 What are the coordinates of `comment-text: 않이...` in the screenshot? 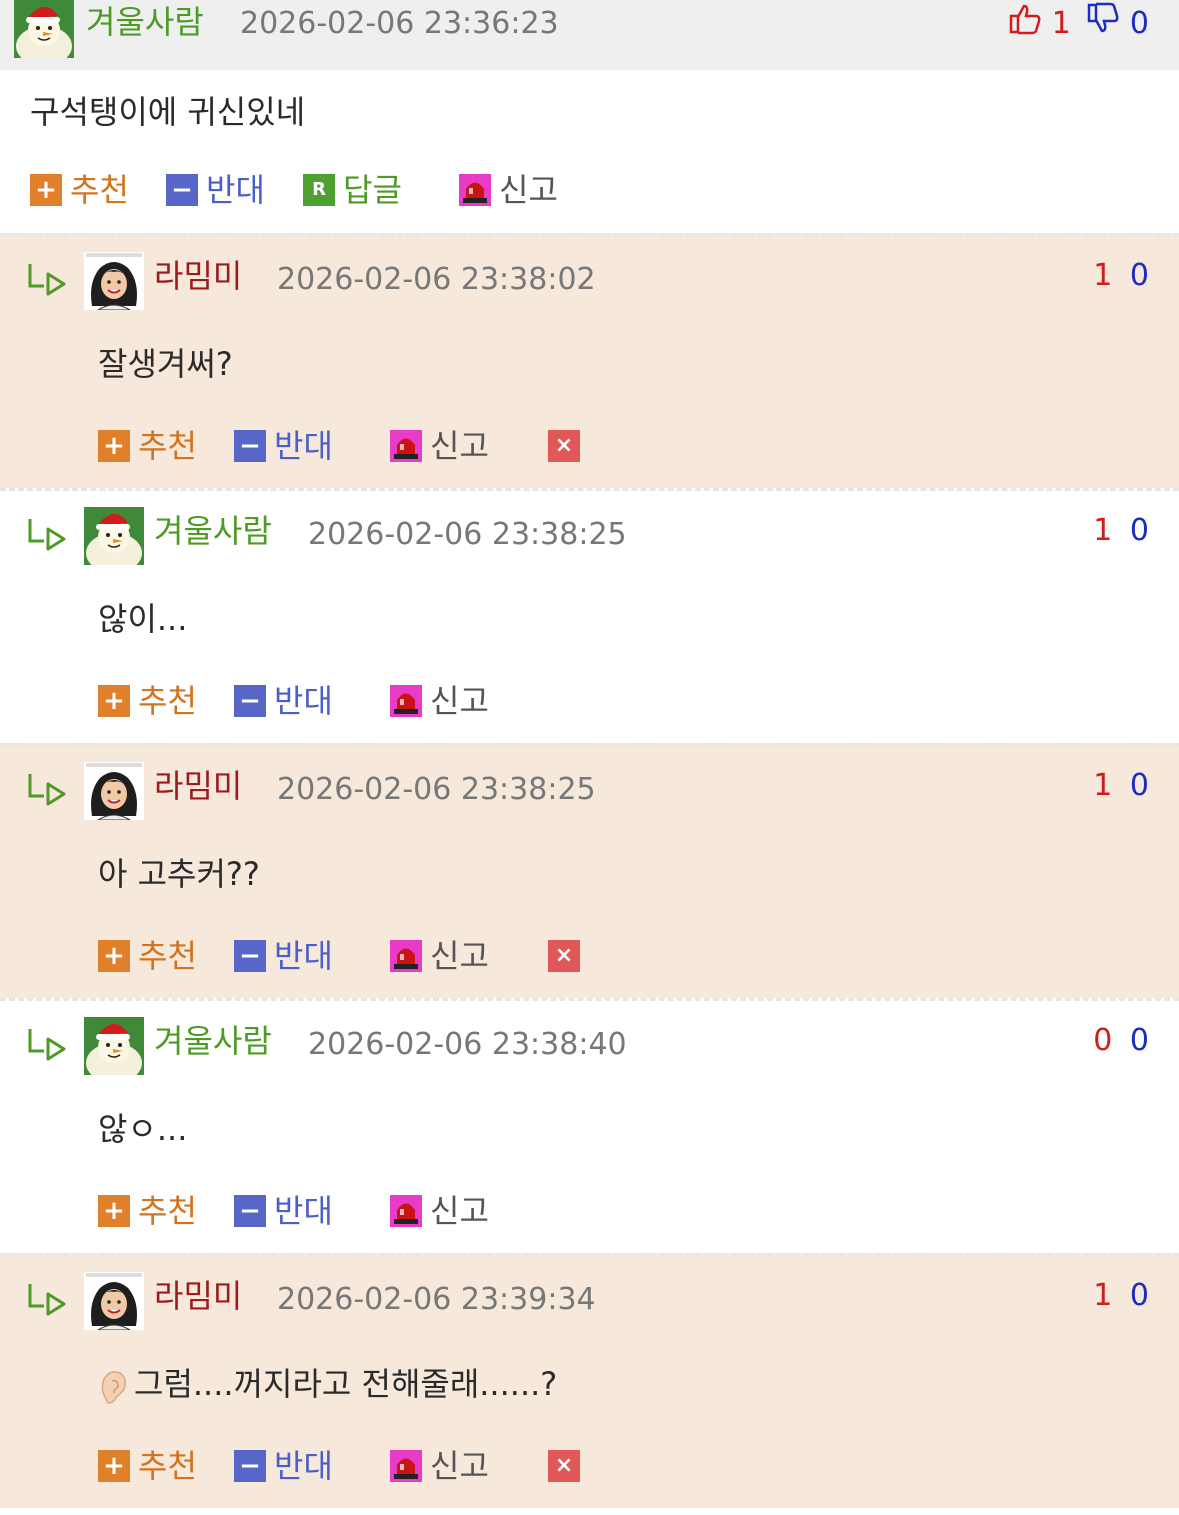 It's located at (143, 619).